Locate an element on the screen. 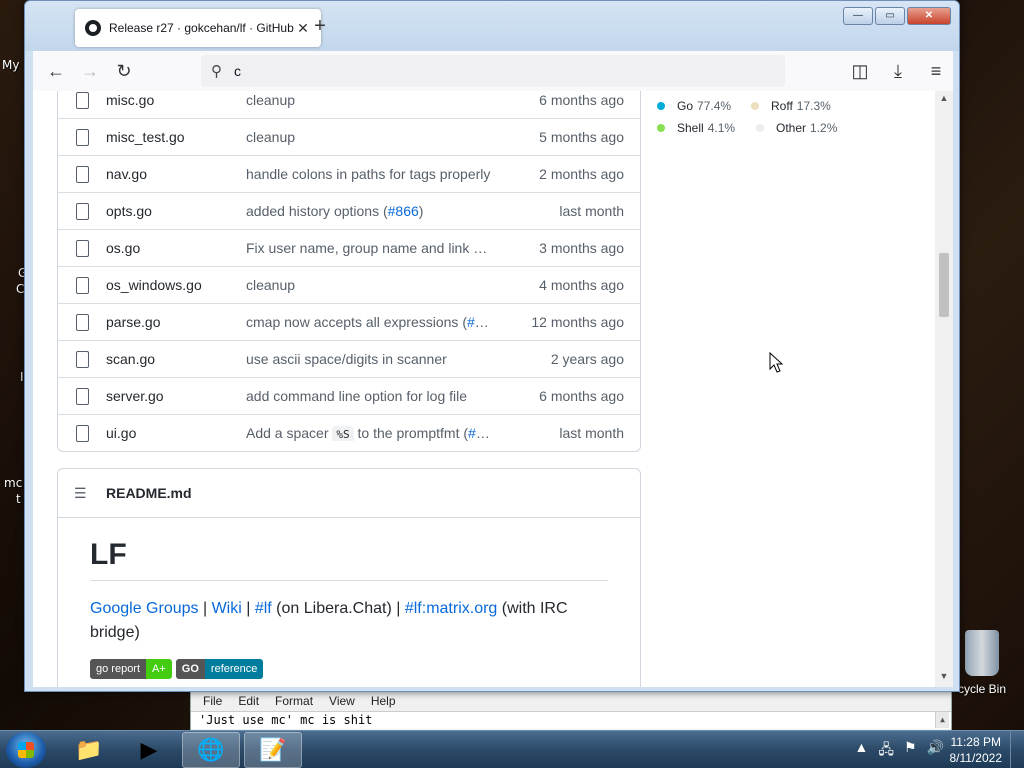 The height and width of the screenshot is (768, 1024). readme-filename: README.md is located at coordinates (149, 493).